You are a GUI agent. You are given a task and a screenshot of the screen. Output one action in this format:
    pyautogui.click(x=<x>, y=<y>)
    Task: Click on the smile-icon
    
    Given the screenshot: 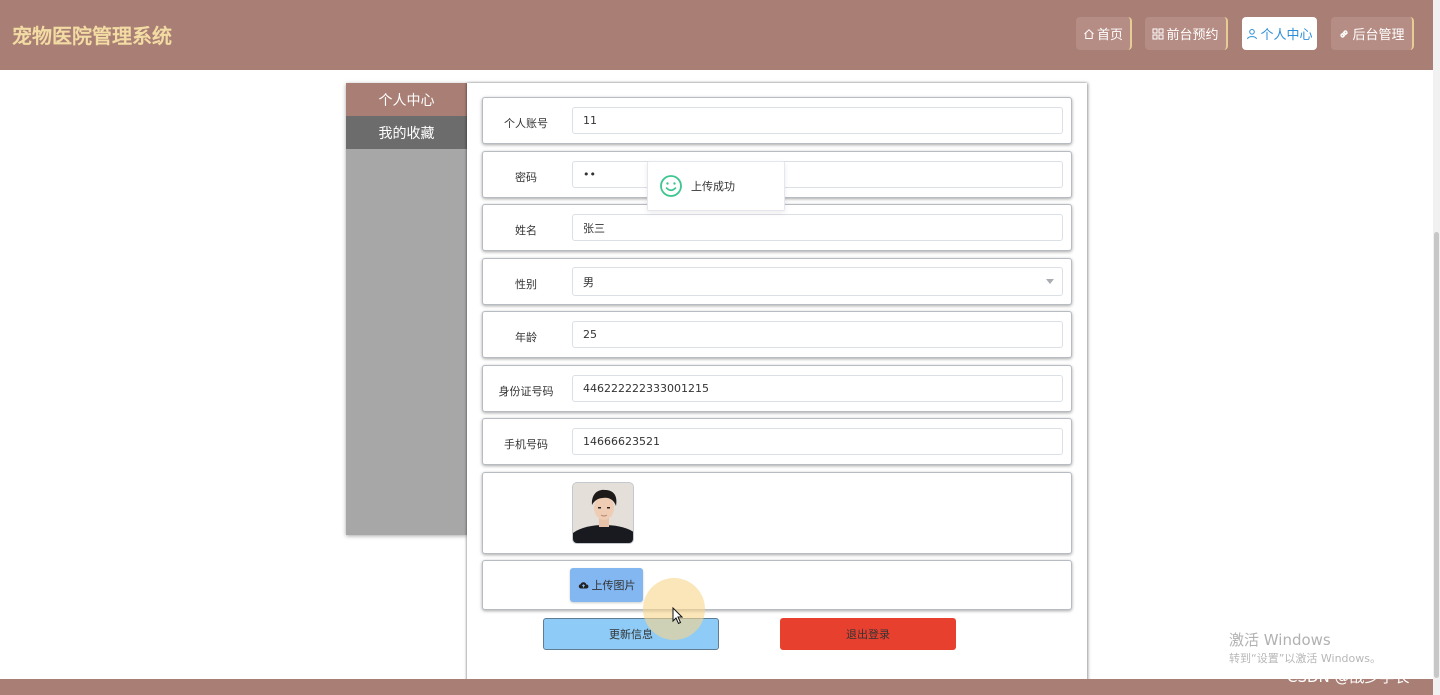 What is the action you would take?
    pyautogui.click(x=671, y=186)
    